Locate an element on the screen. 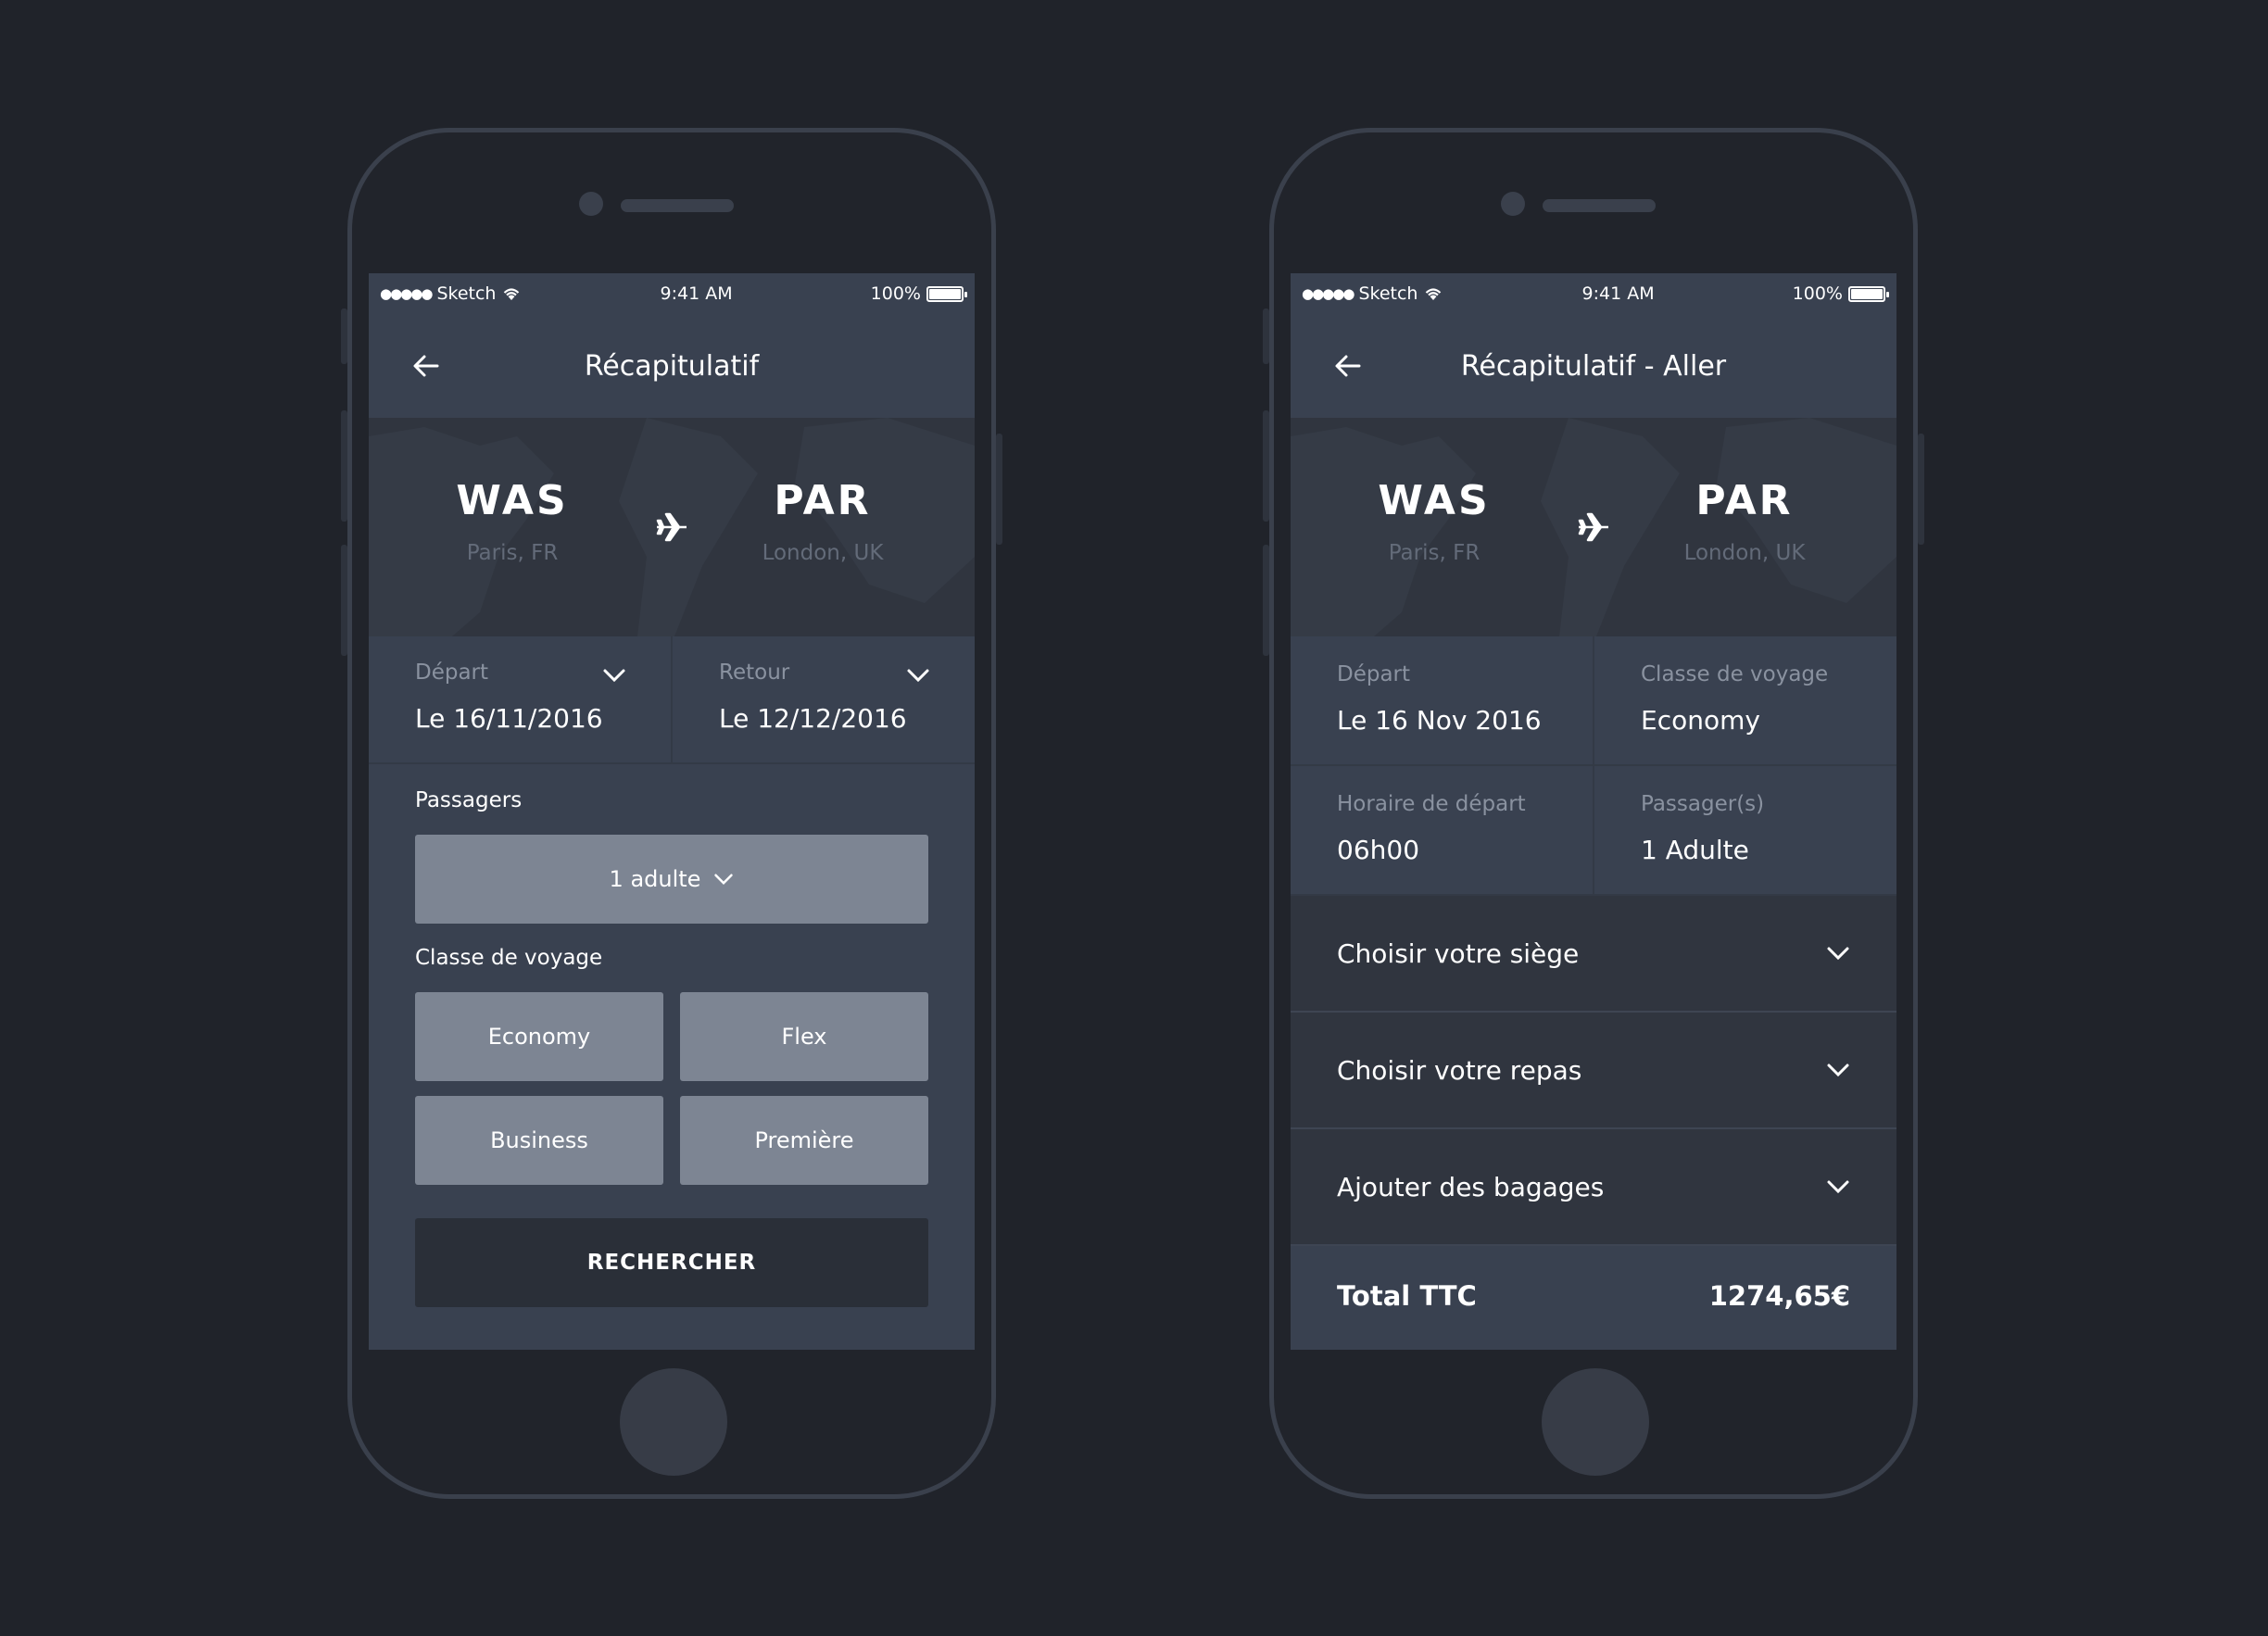  total-value: 1274,65€ is located at coordinates (1779, 1296).